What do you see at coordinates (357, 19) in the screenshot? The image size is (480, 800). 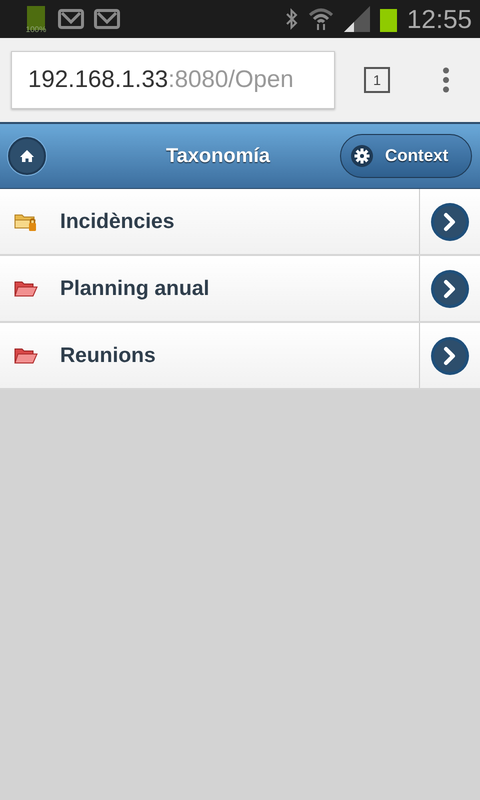 I see `signal-icon` at bounding box center [357, 19].